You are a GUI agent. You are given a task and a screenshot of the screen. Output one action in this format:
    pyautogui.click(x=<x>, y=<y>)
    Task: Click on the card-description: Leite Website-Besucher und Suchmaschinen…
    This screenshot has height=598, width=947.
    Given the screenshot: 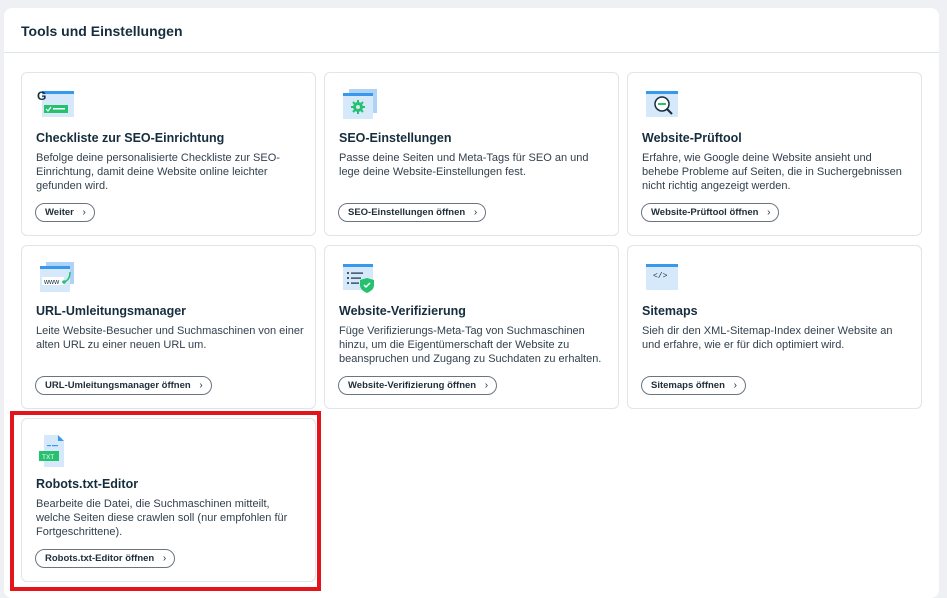 What is the action you would take?
    pyautogui.click(x=170, y=338)
    